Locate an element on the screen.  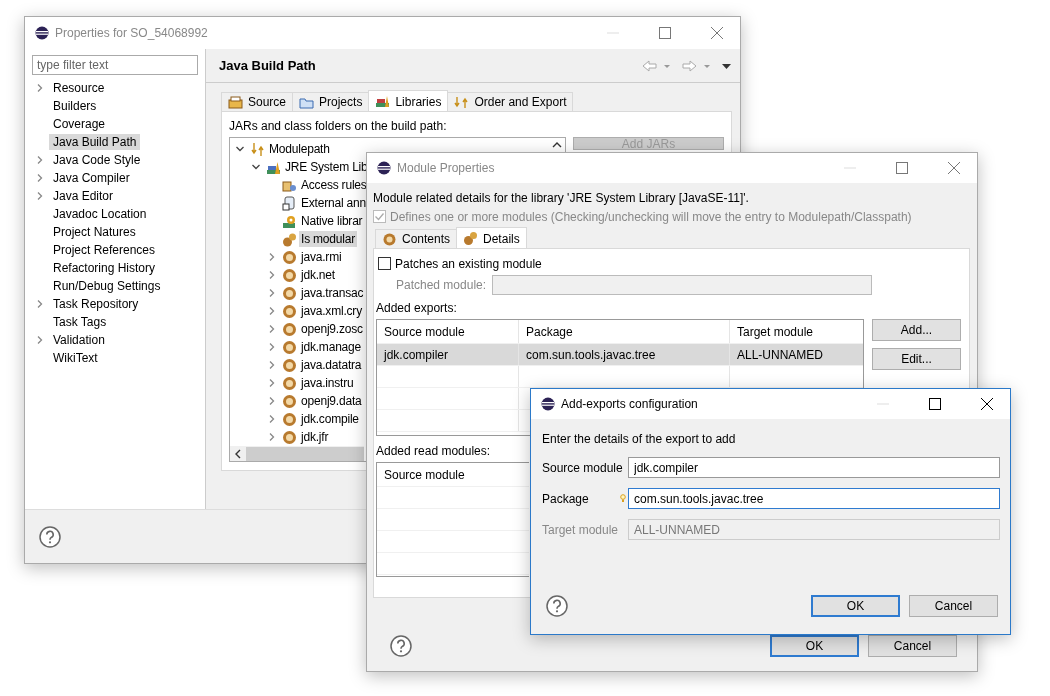
nav-item: Java Code Style is located at coordinates (97, 160).